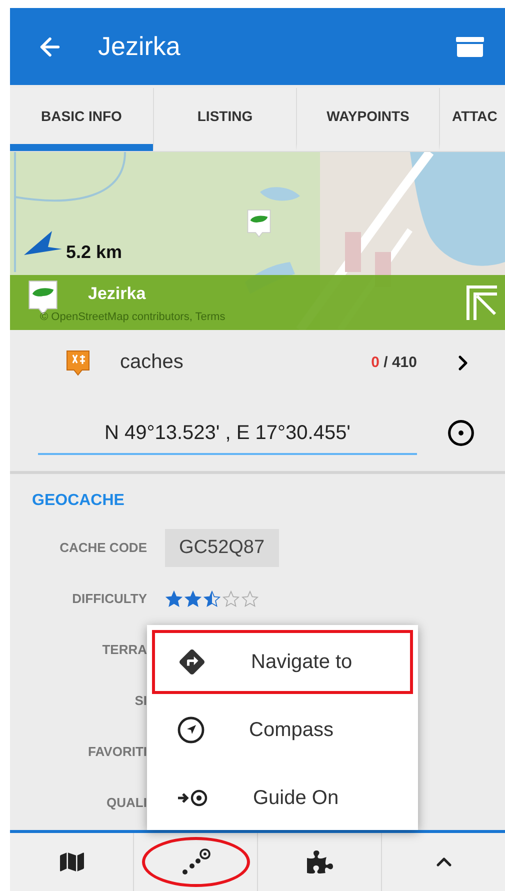  I want to click on tab: ATTAC, so click(472, 119).